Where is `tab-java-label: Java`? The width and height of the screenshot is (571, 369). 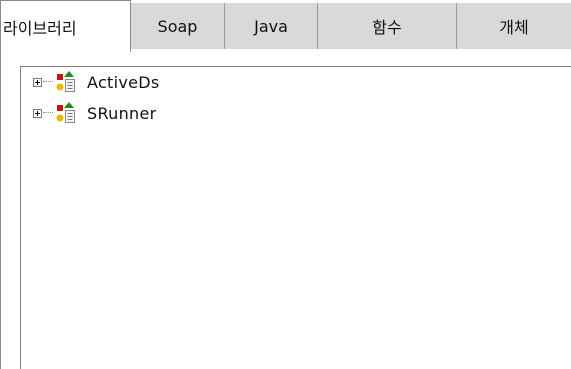
tab-java-label: Java is located at coordinates (271, 26).